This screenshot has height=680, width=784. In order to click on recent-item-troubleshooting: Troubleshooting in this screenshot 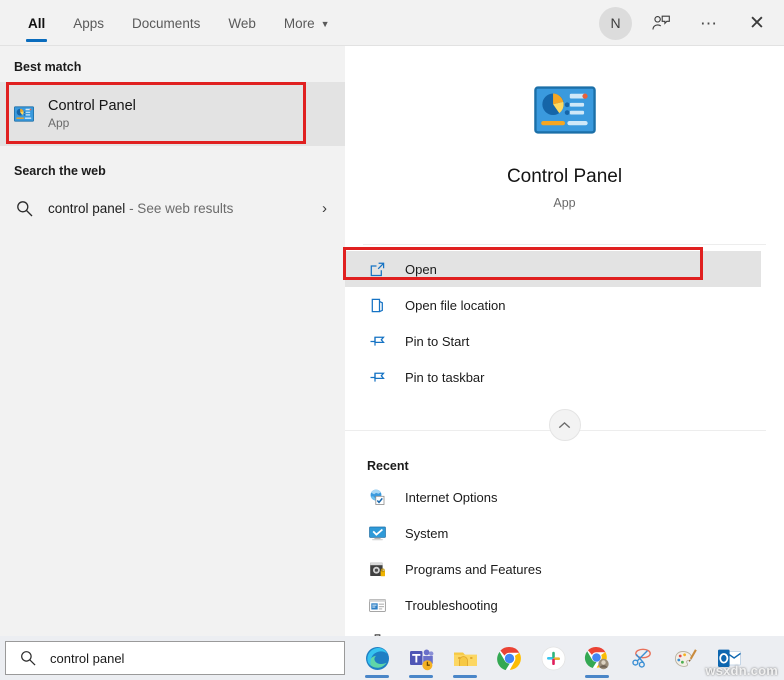, I will do `click(564, 605)`.